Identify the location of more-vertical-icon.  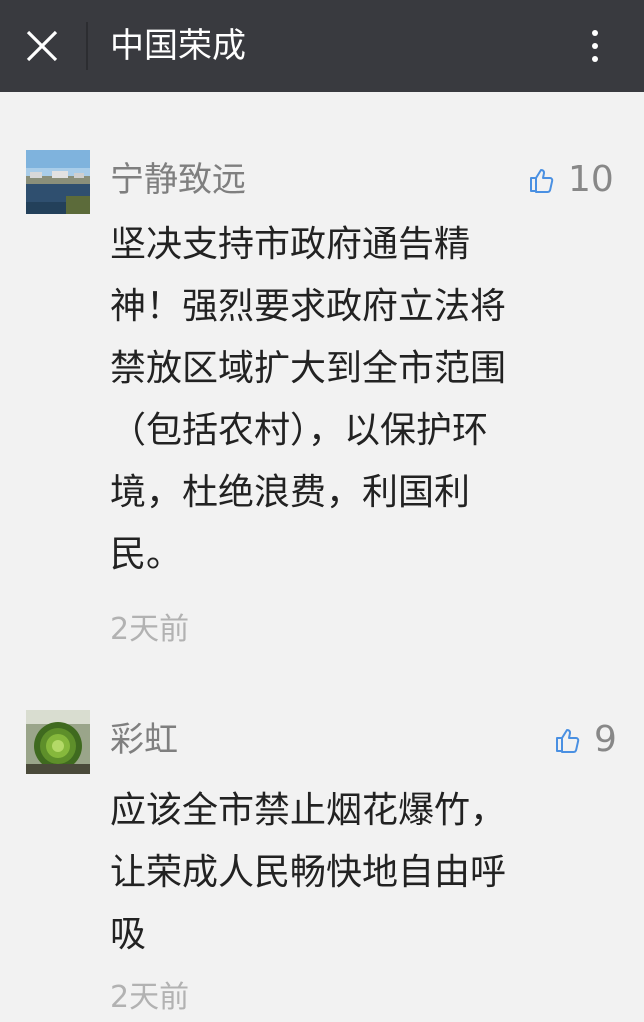
(595, 33).